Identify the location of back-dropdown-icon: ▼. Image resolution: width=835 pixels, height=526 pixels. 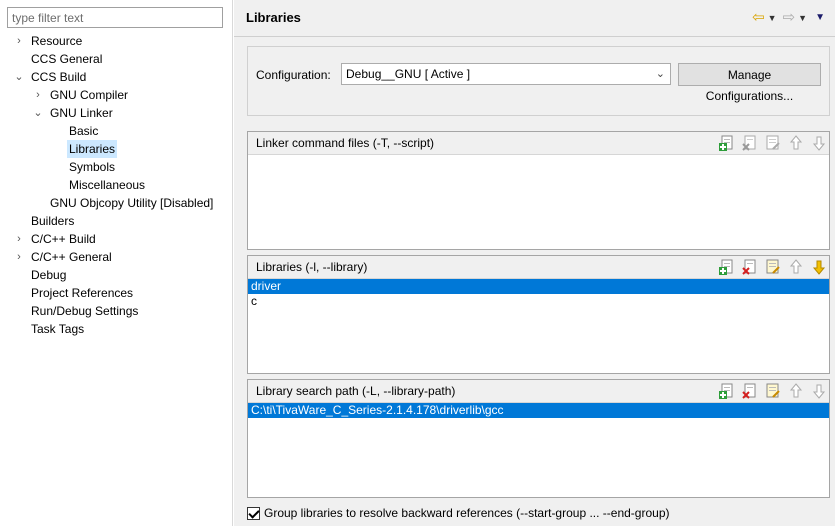
(772, 18).